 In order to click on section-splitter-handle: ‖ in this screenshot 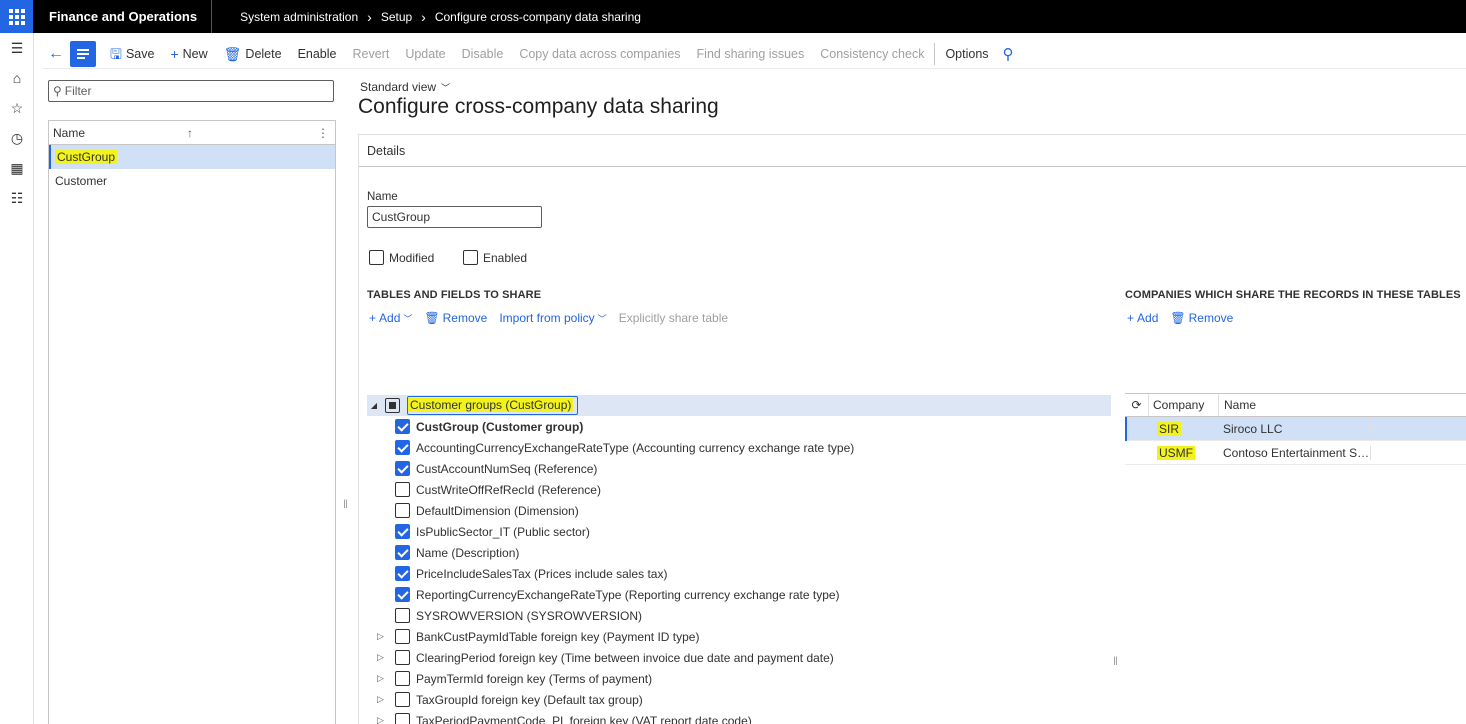, I will do `click(1115, 661)`.